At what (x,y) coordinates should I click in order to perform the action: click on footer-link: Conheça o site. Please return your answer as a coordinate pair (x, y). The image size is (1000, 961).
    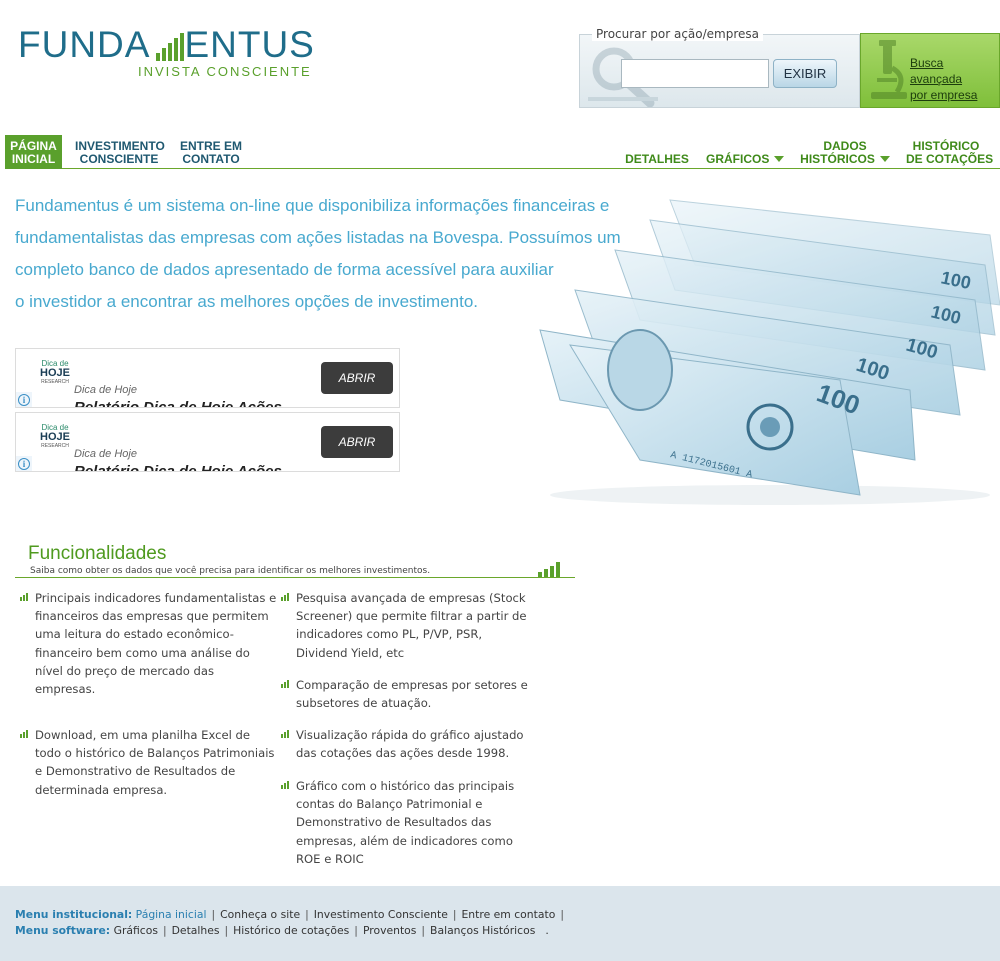
    Looking at the image, I should click on (260, 914).